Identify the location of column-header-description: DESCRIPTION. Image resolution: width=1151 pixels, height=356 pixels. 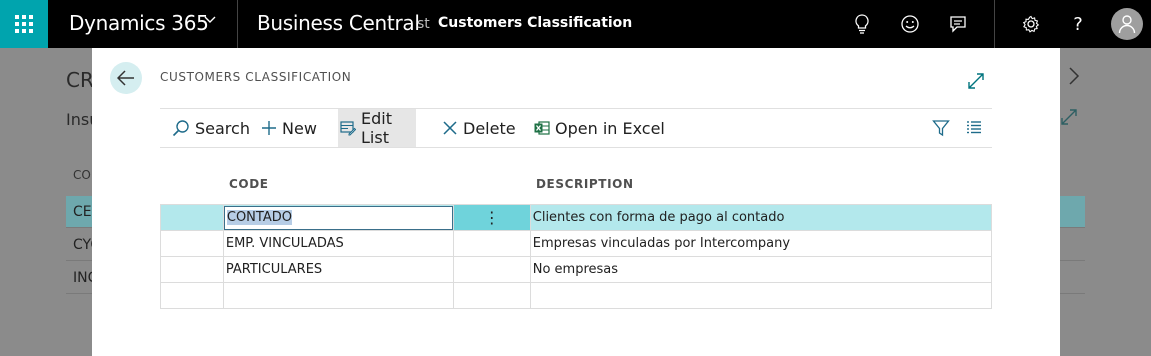
(585, 184).